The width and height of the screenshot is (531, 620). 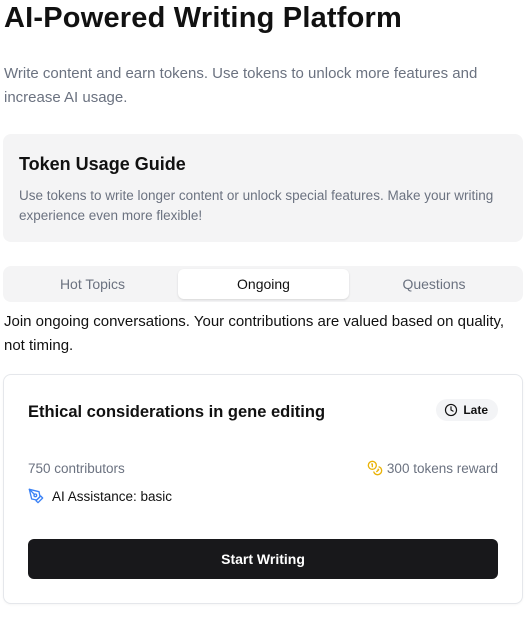 What do you see at coordinates (475, 410) in the screenshot?
I see `late-badge-label: Late` at bounding box center [475, 410].